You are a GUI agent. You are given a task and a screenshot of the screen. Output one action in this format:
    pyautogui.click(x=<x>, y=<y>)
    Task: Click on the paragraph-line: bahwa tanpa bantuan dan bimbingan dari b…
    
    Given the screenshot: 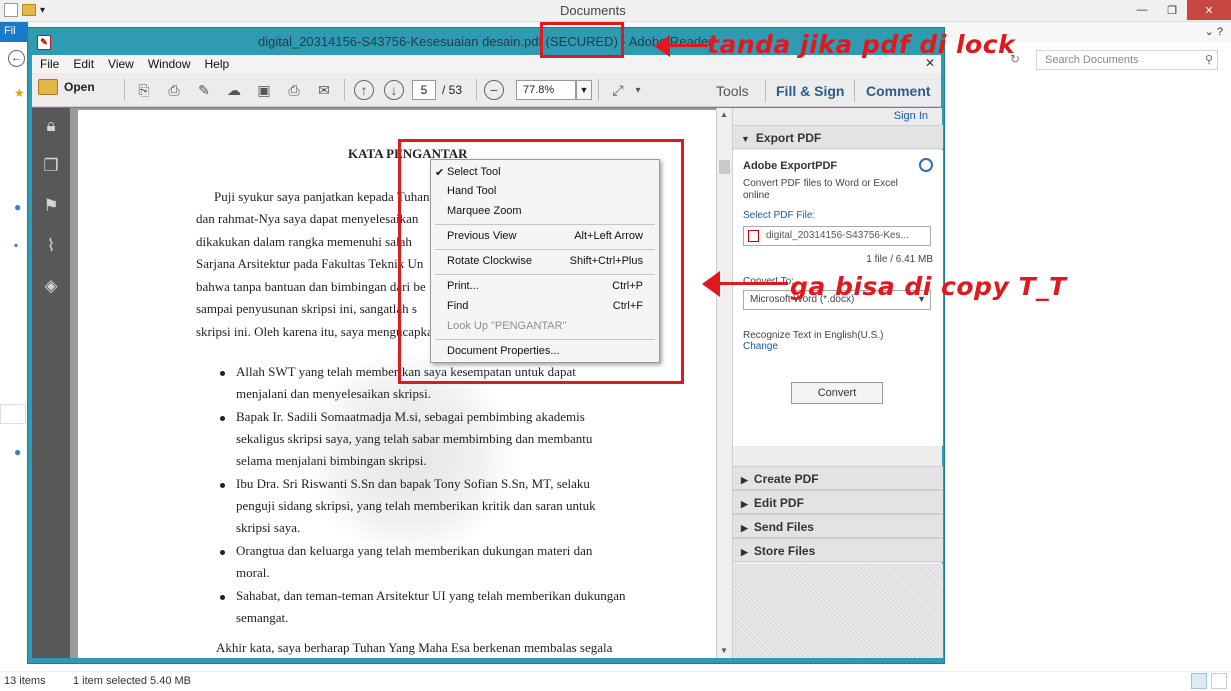 What is the action you would take?
    pyautogui.click(x=311, y=286)
    